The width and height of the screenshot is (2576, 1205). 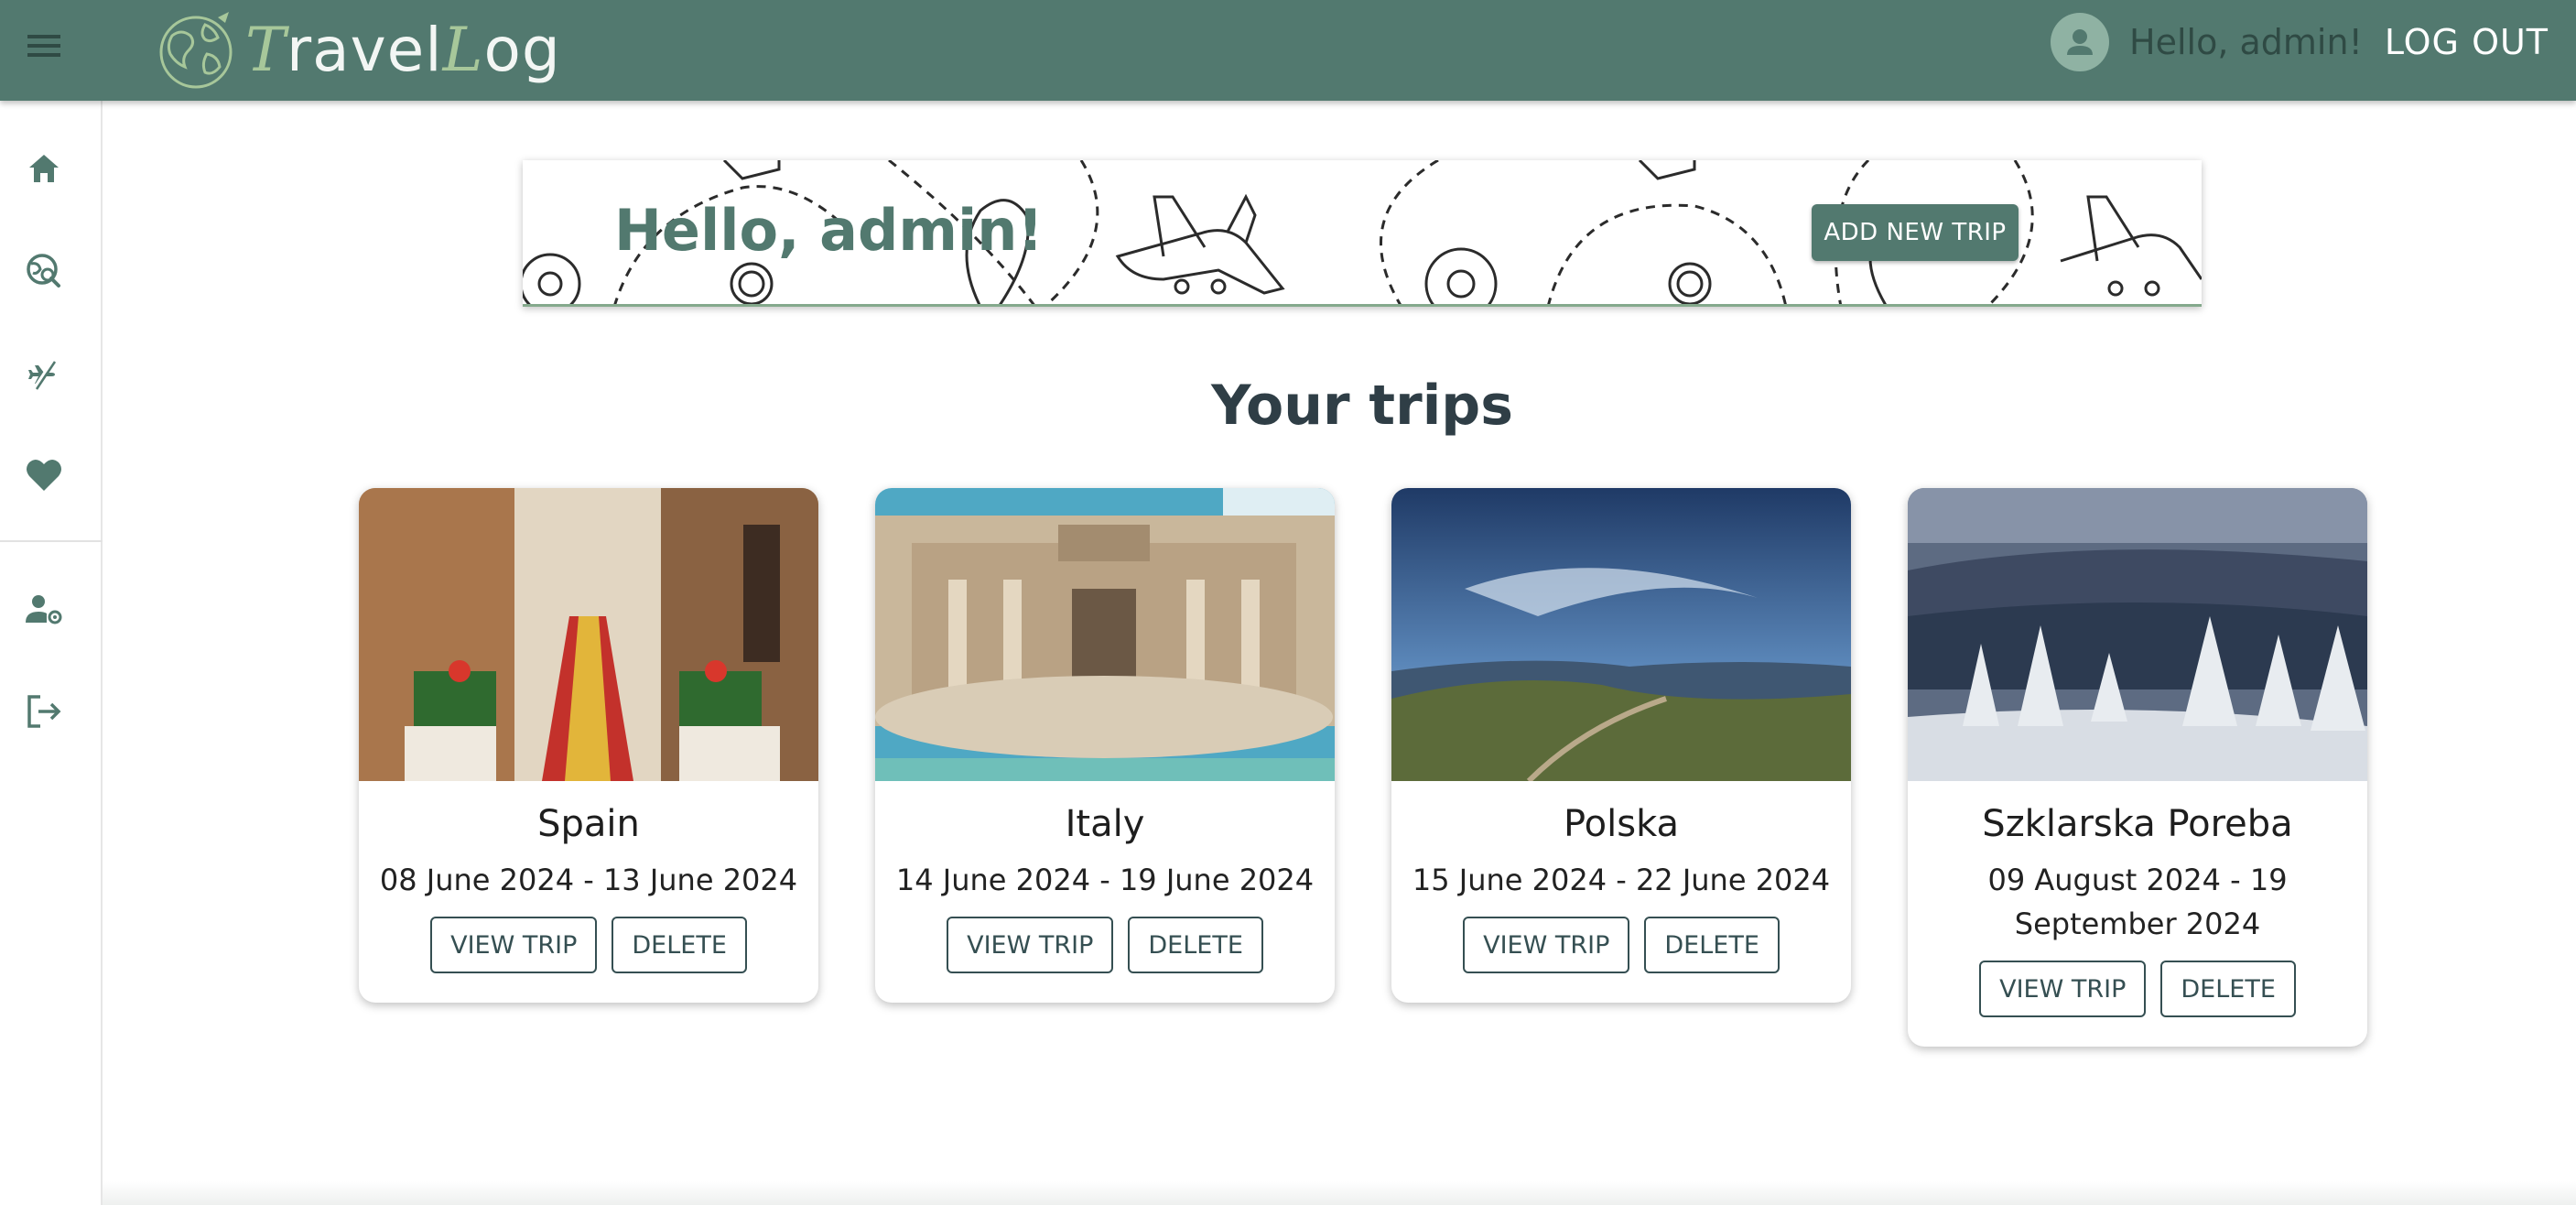 I want to click on sidebar-divider, so click(x=52, y=541).